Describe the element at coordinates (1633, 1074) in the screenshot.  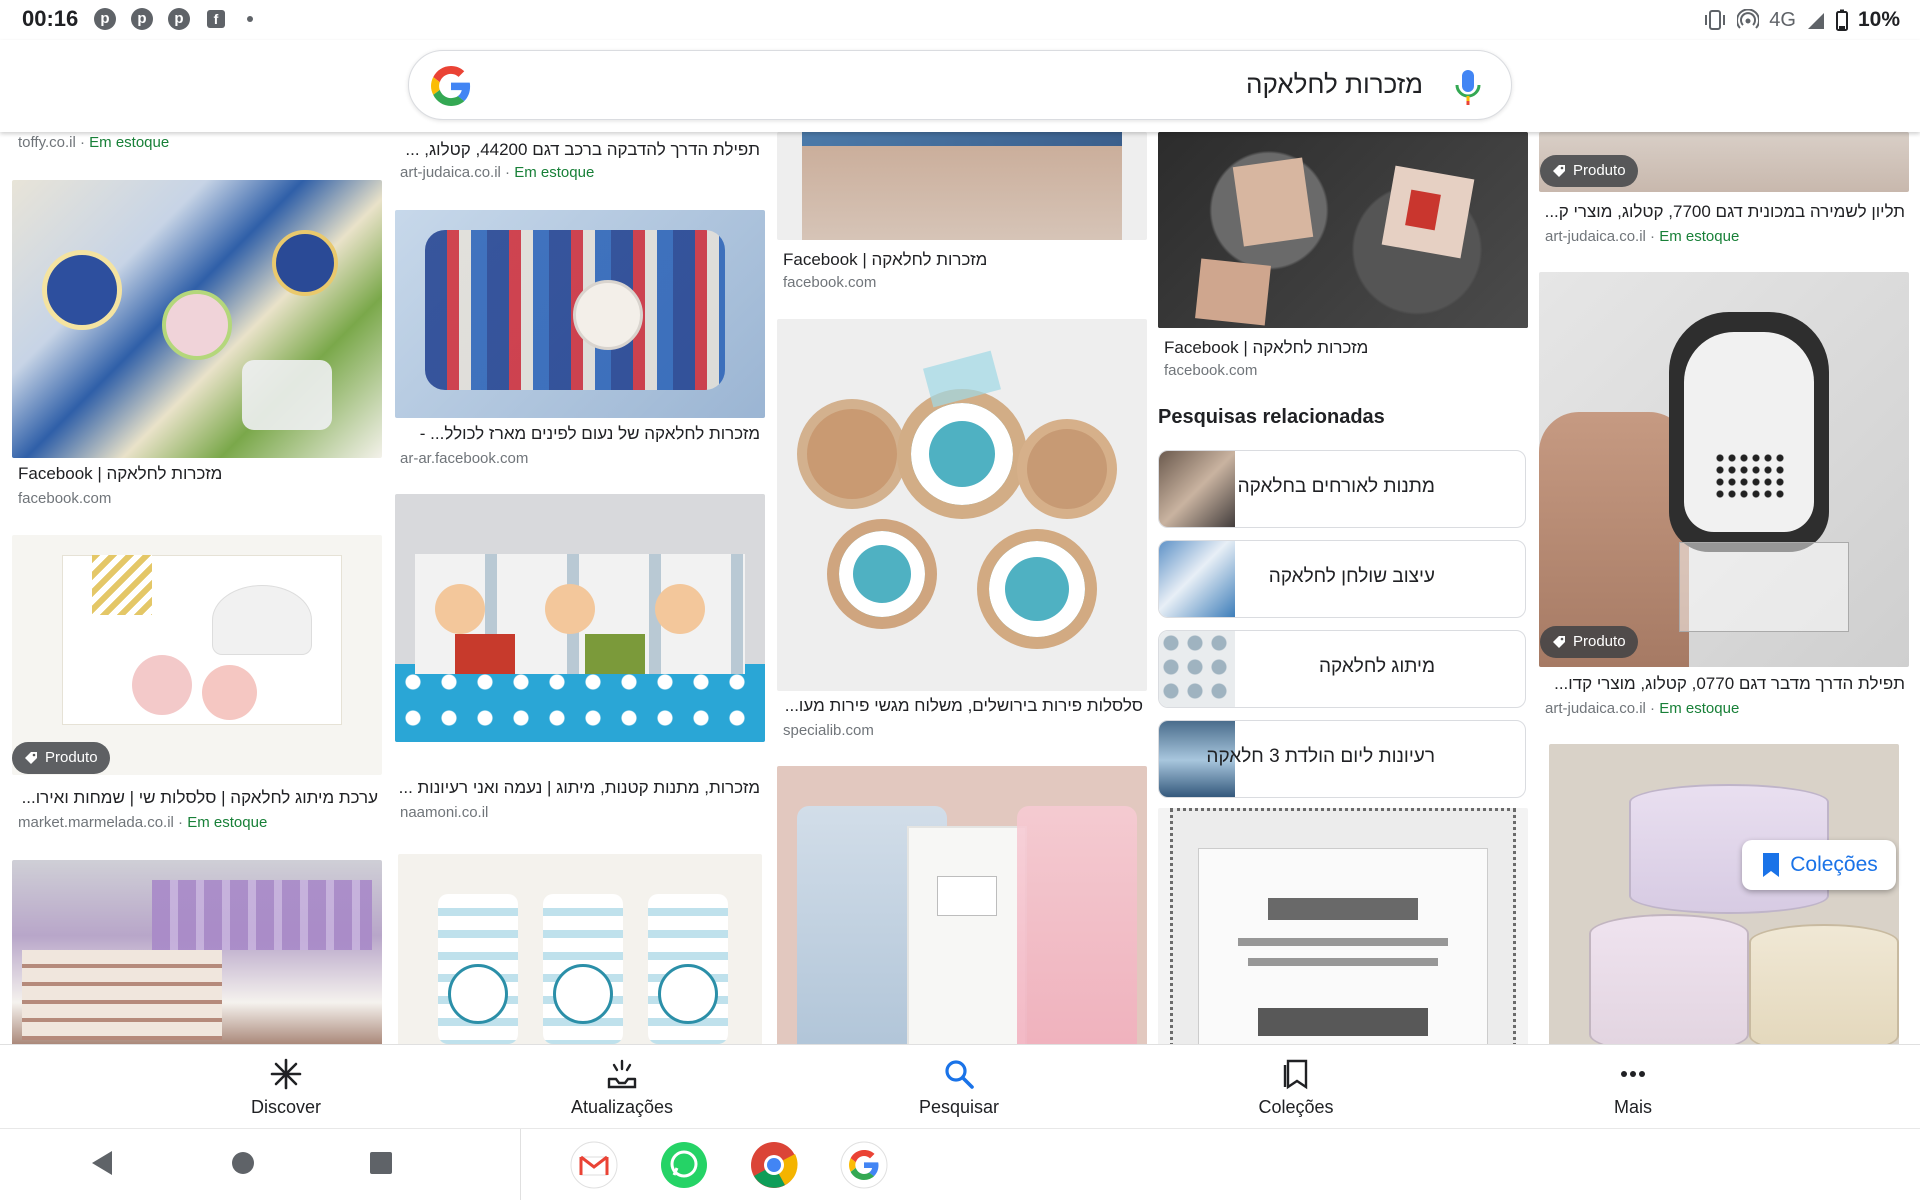
I see `more-icon` at that location.